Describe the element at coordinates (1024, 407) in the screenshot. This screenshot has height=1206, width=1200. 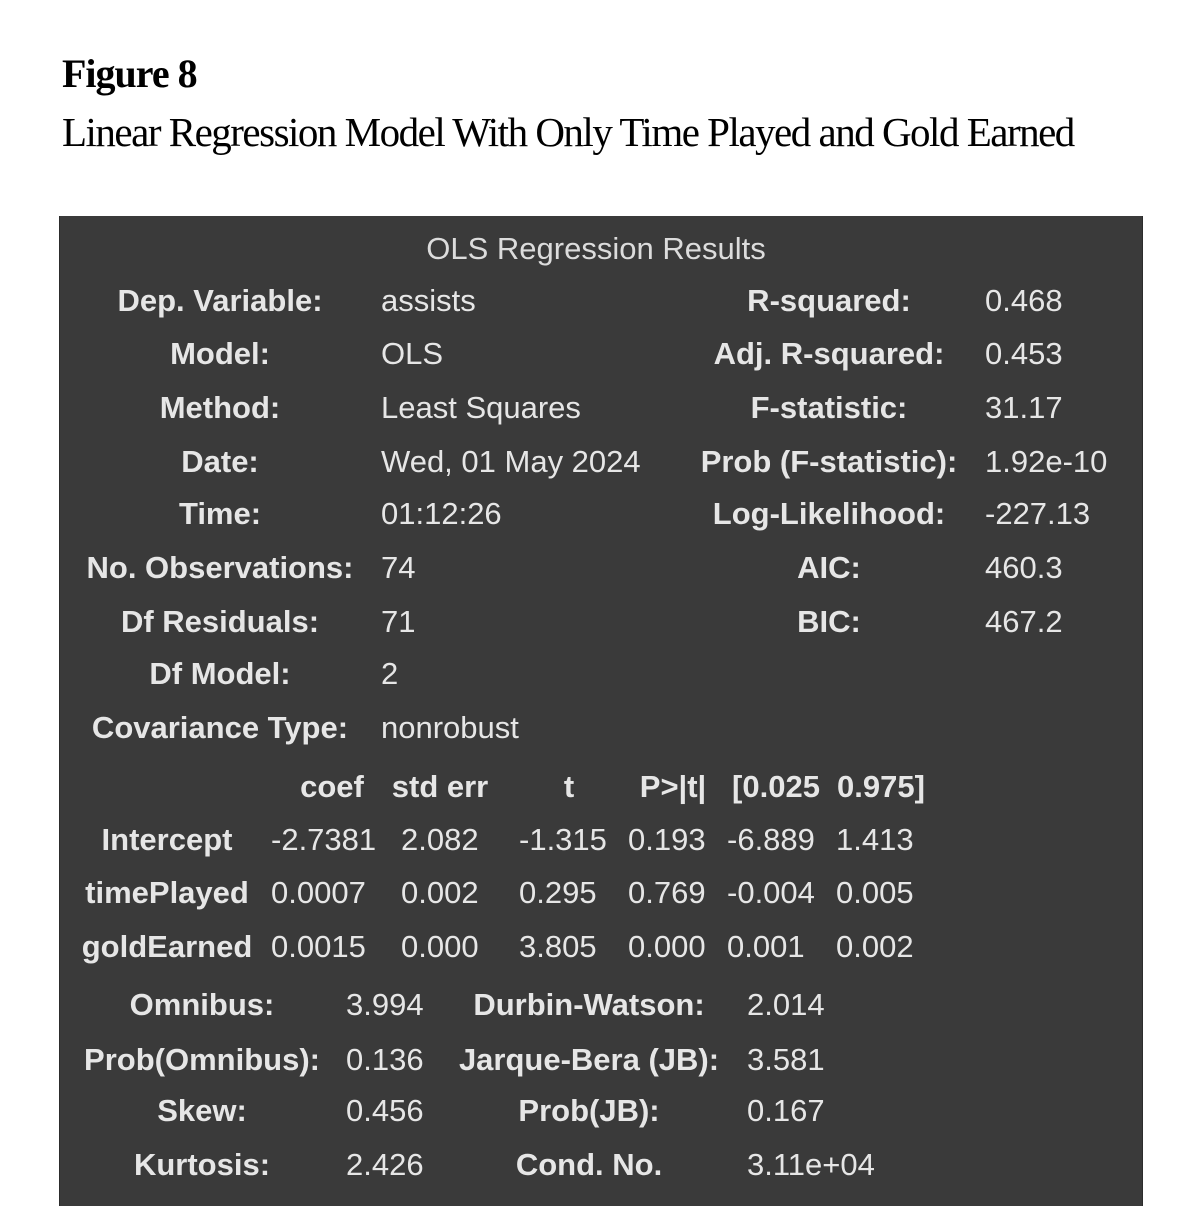
I see `summary-value: 31.17` at that location.